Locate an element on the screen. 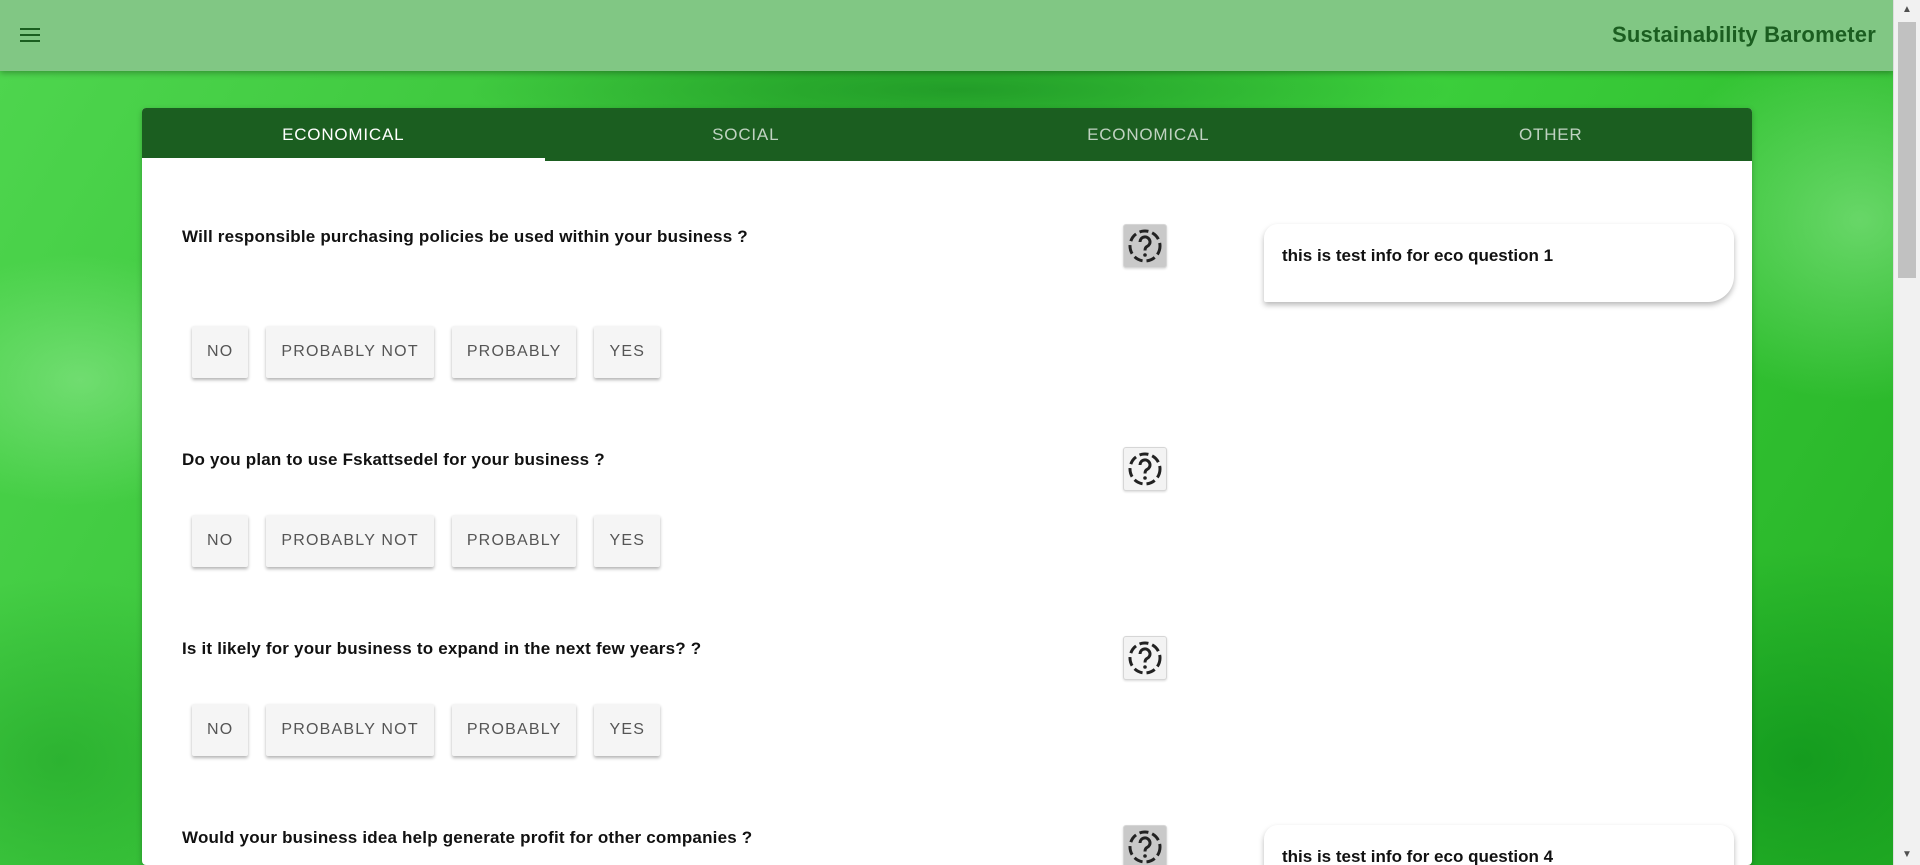 The width and height of the screenshot is (1920, 865). info-bubble-question-4: this is test info for eco question 4 is located at coordinates (1499, 845).